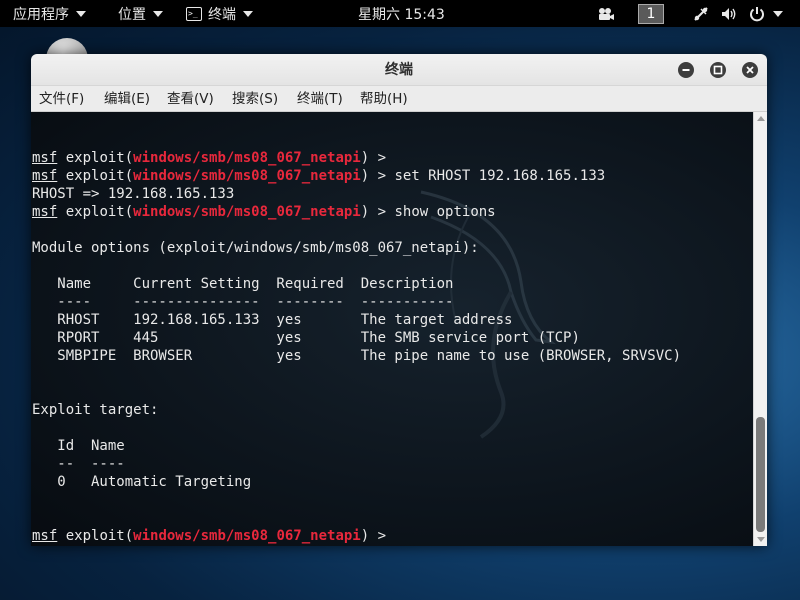 The image size is (800, 600). What do you see at coordinates (142, 482) in the screenshot?
I see `table-row: 0 Automatic Targeting` at bounding box center [142, 482].